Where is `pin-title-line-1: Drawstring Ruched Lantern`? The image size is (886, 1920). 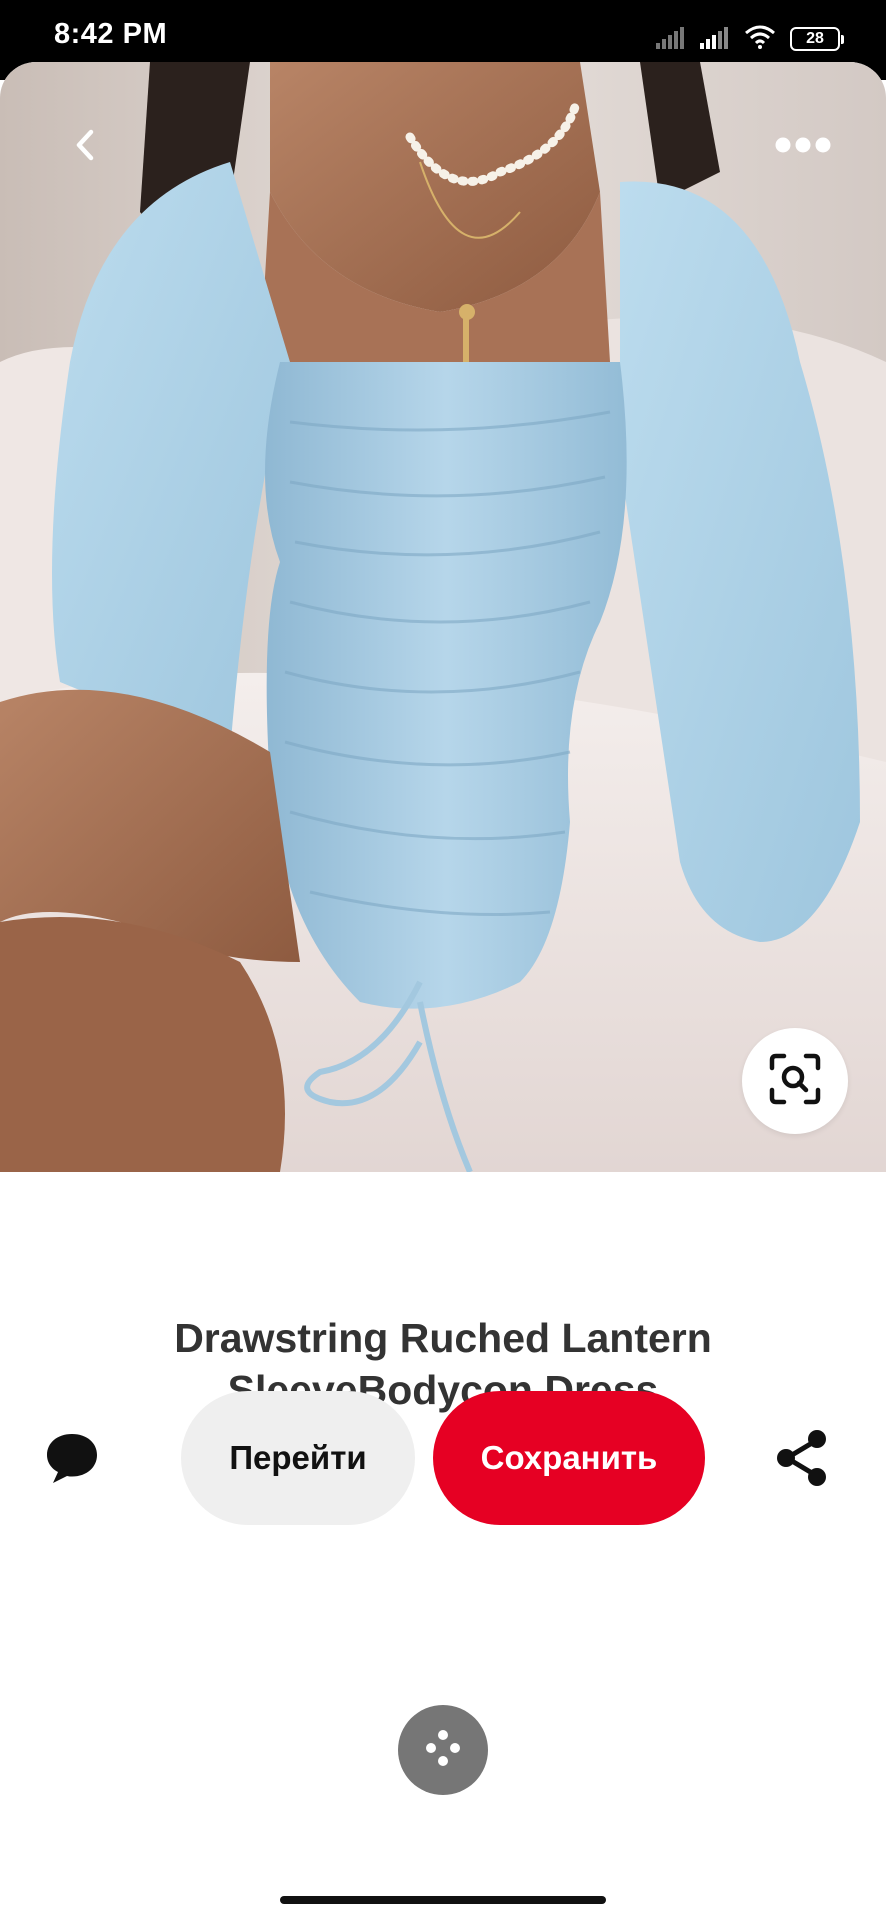
pin-title-line-1: Drawstring Ruched Lantern is located at coordinates (443, 1338).